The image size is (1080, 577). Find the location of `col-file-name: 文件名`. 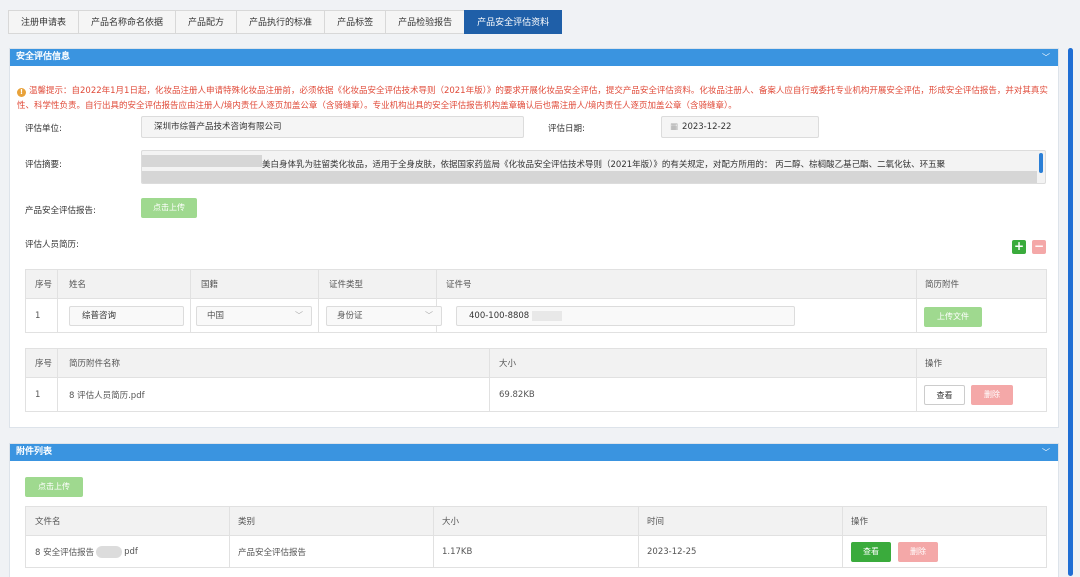

col-file-name: 文件名 is located at coordinates (48, 522).